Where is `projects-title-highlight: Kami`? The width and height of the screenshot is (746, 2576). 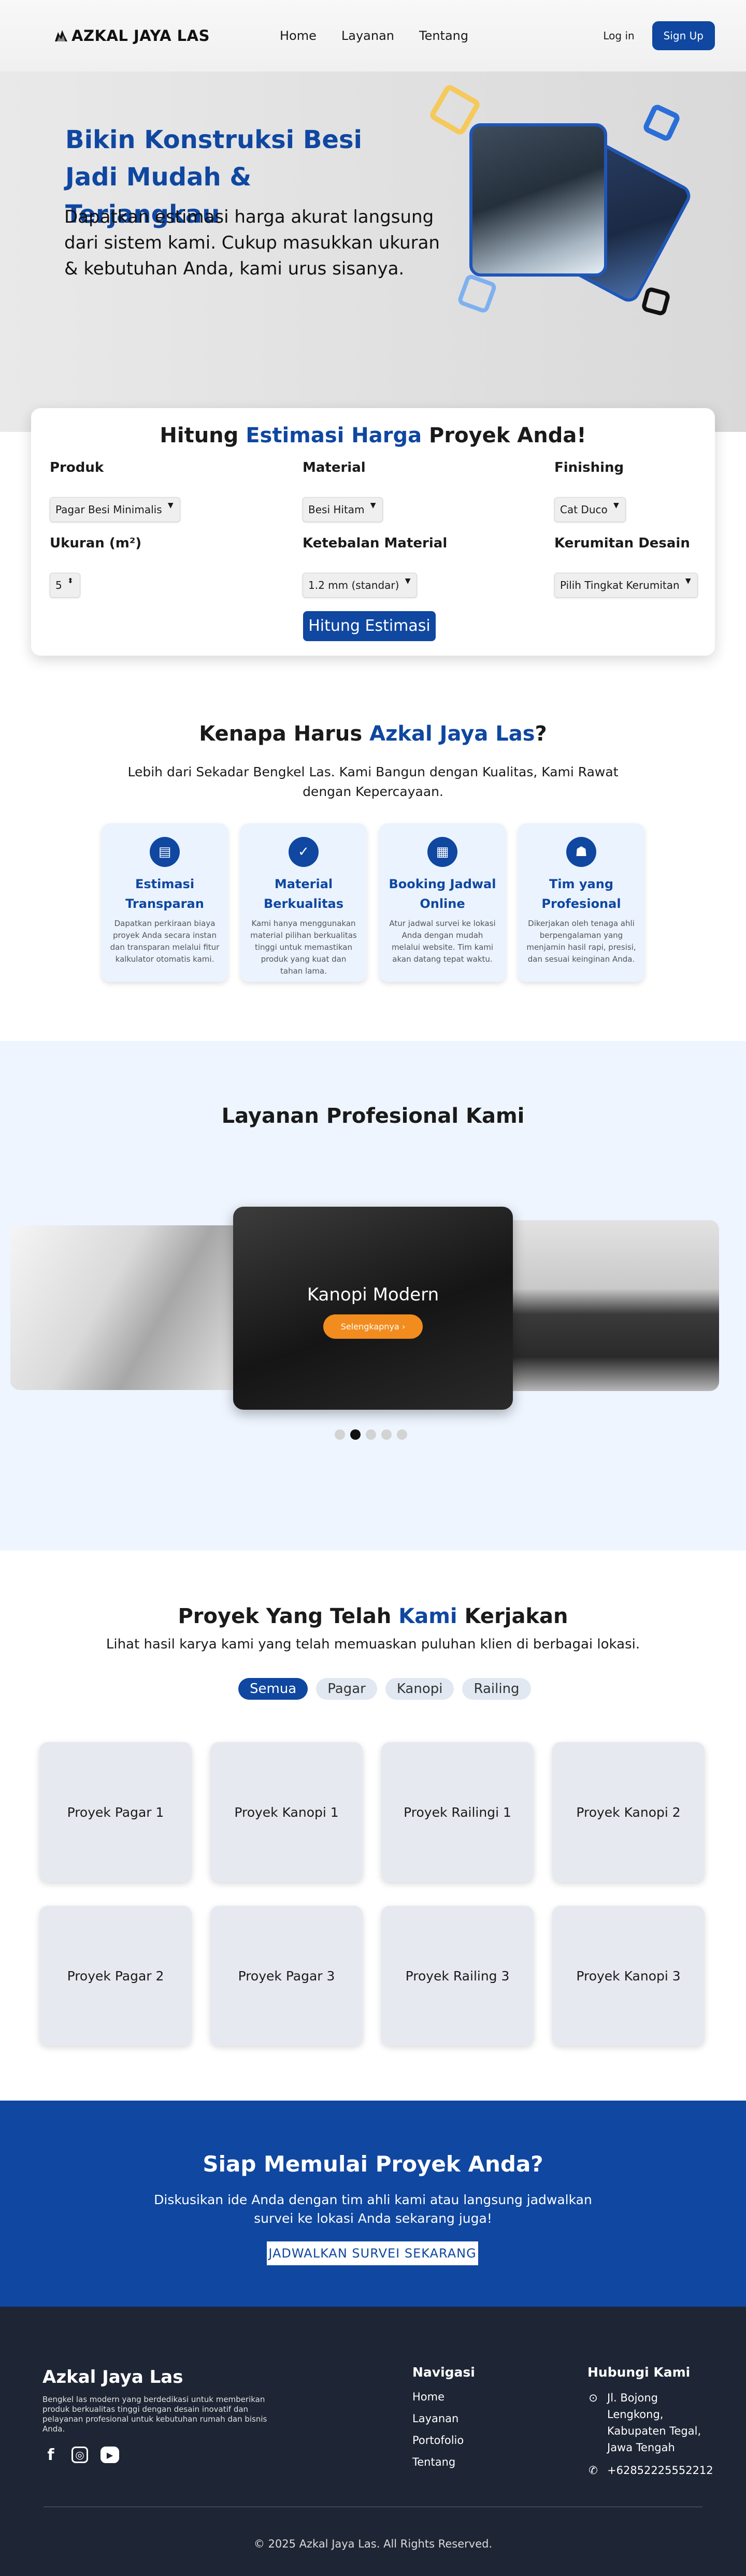 projects-title-highlight: Kami is located at coordinates (428, 1616).